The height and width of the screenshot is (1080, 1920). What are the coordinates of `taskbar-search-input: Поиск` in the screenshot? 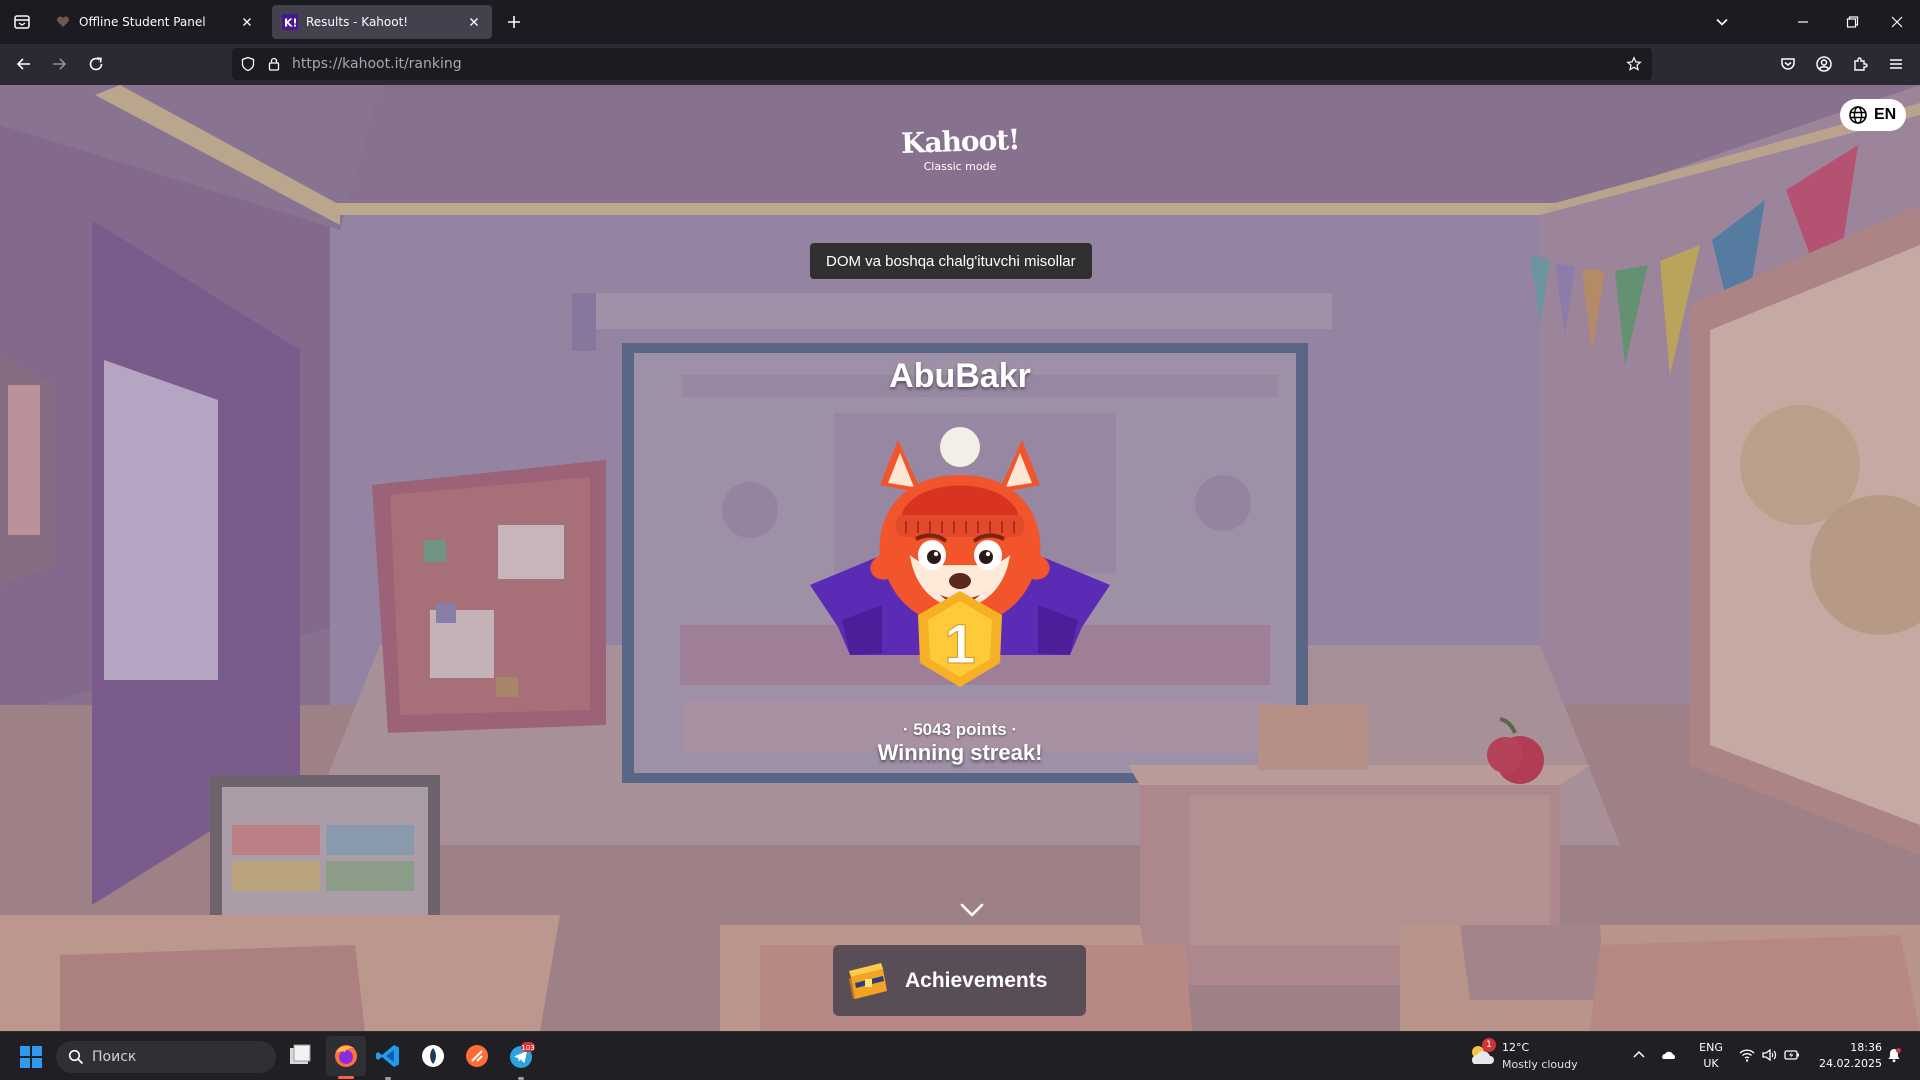 It's located at (166, 1057).